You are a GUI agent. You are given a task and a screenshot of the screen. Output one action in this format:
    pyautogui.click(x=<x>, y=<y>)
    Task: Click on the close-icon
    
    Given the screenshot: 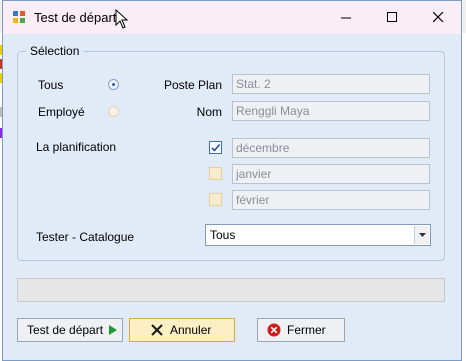 What is the action you would take?
    pyautogui.click(x=437, y=17)
    